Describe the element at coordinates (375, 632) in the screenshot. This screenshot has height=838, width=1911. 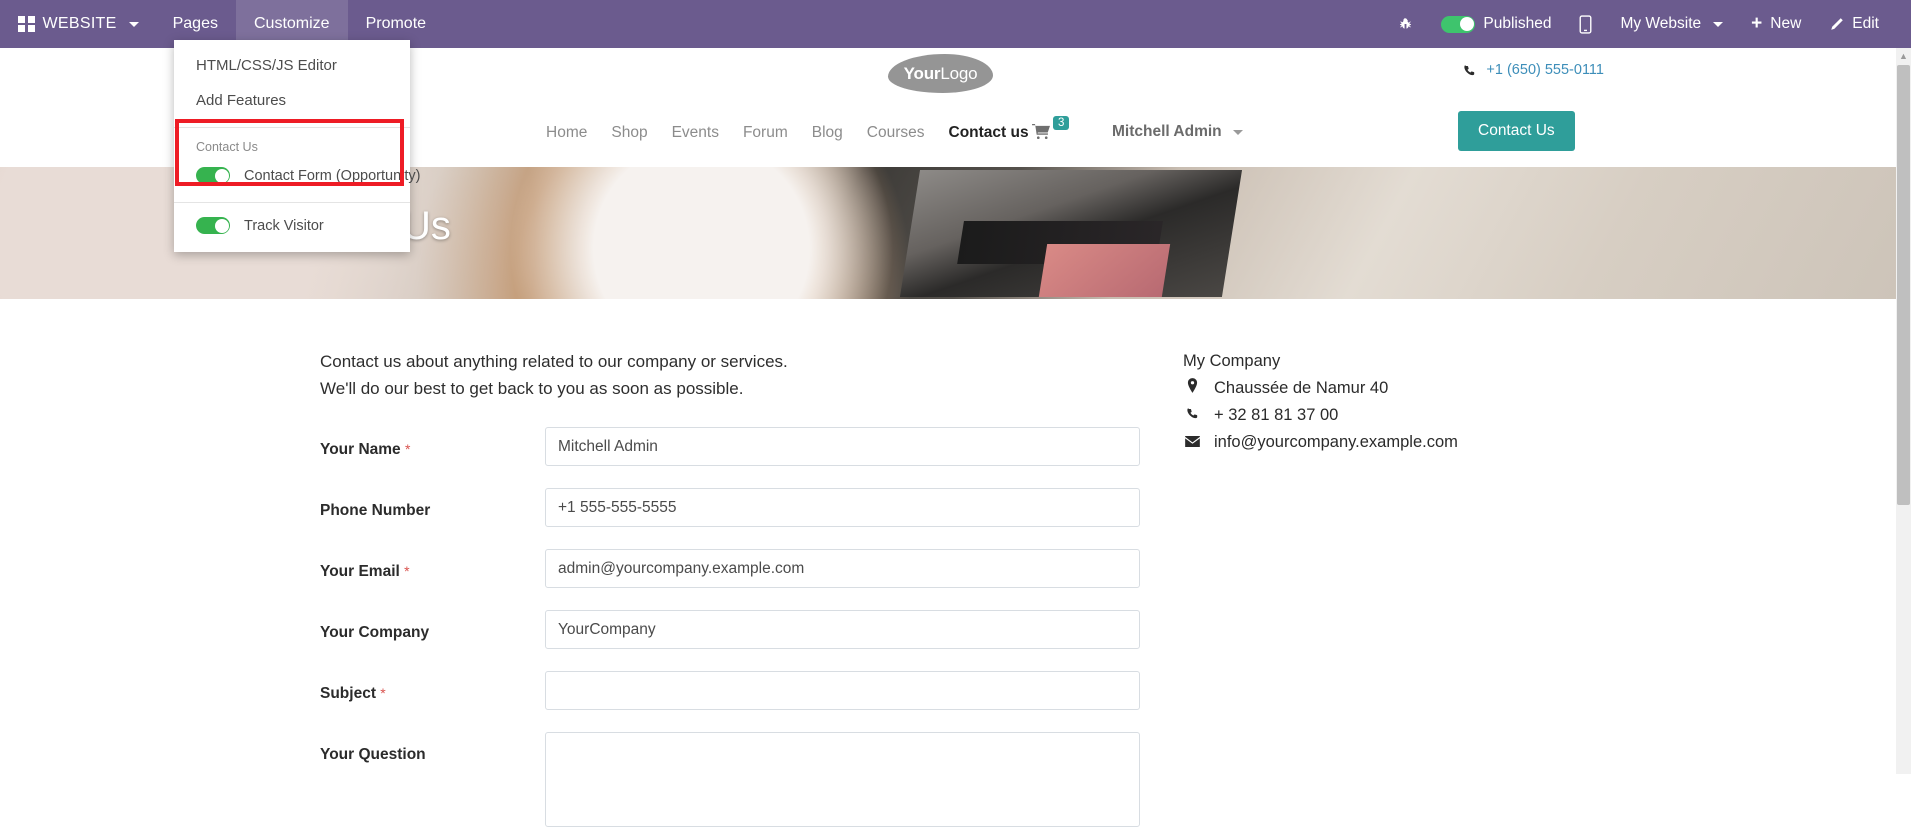
I see `label-your-company: Your Company` at that location.